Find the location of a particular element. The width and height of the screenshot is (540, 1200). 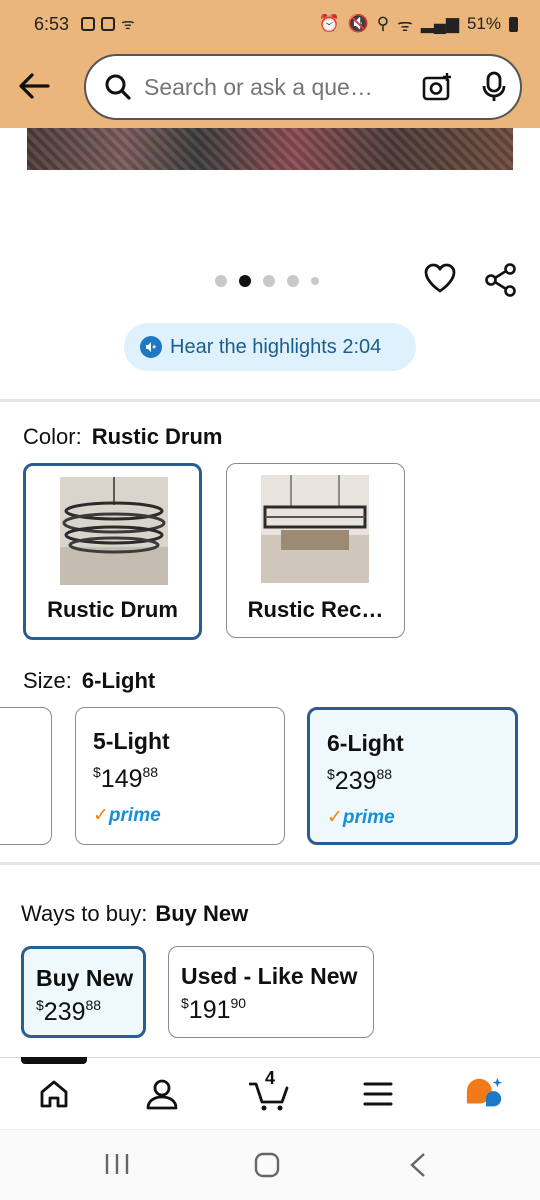

back-arrow-icon is located at coordinates (34, 86).